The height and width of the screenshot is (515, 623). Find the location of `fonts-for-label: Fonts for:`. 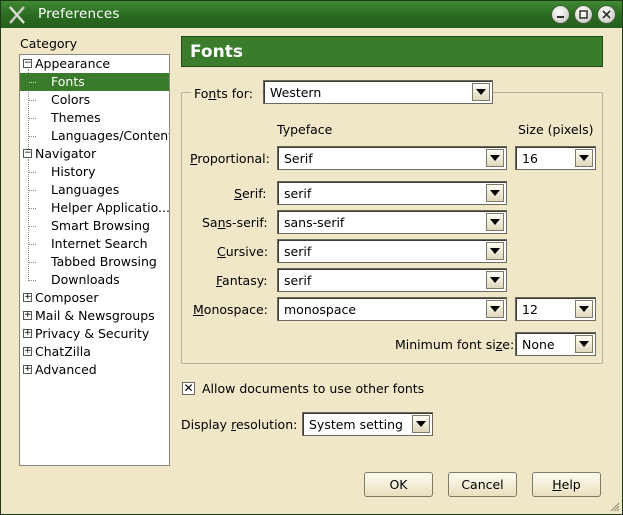

fonts-for-label: Fonts for: is located at coordinates (223, 93).